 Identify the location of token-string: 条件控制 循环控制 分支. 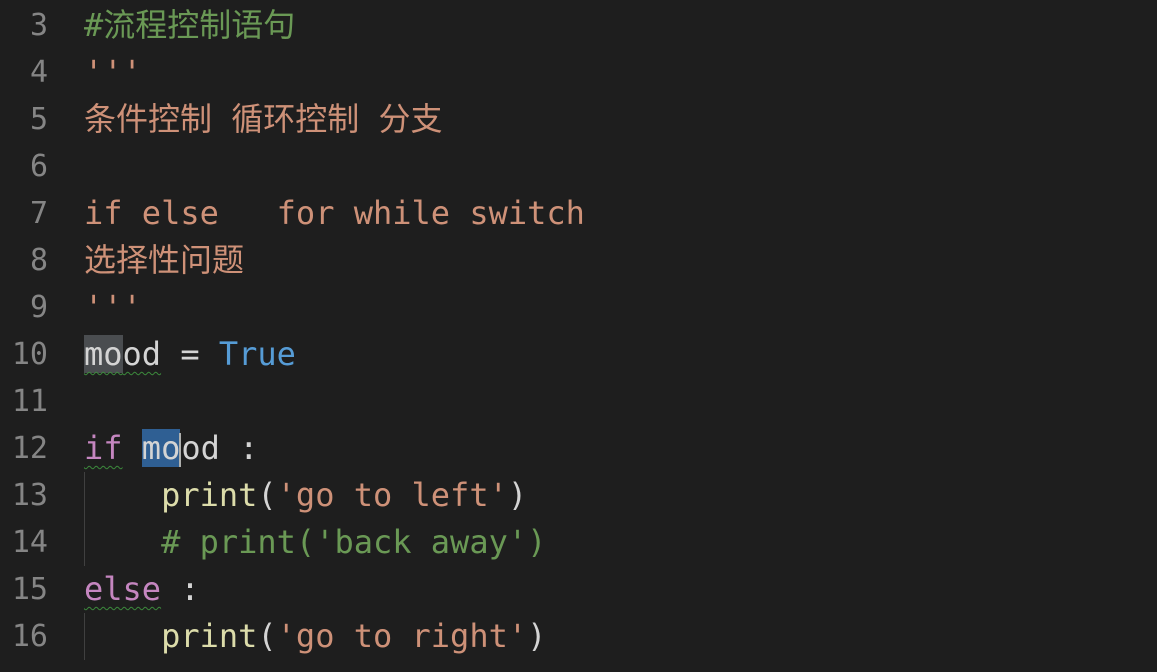
(263, 119).